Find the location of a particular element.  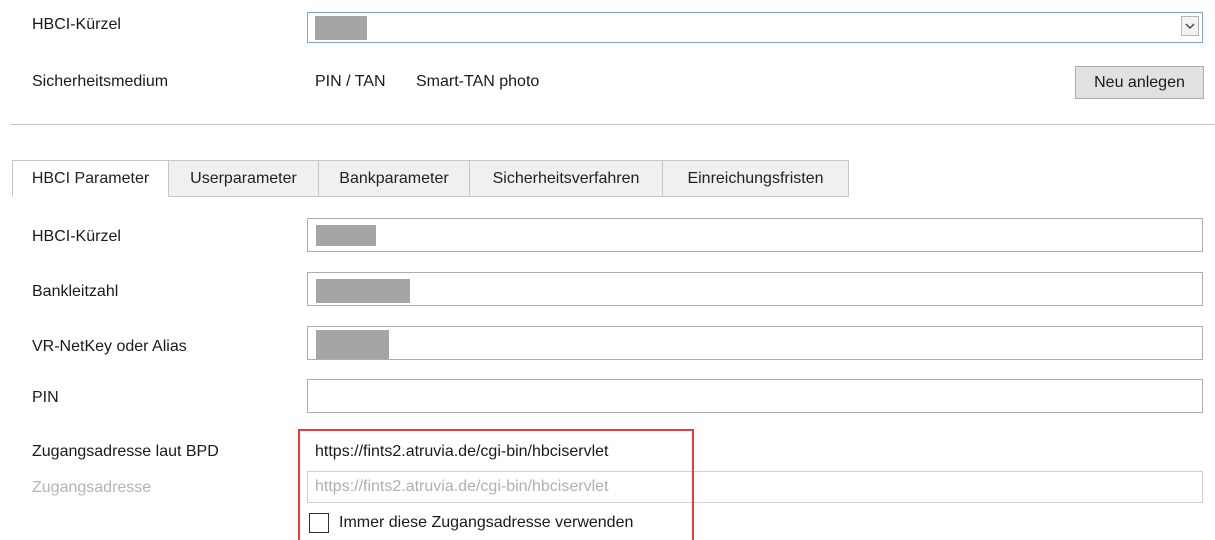

tab-hbci-parameter: HBCI Parameter is located at coordinates (90, 178).